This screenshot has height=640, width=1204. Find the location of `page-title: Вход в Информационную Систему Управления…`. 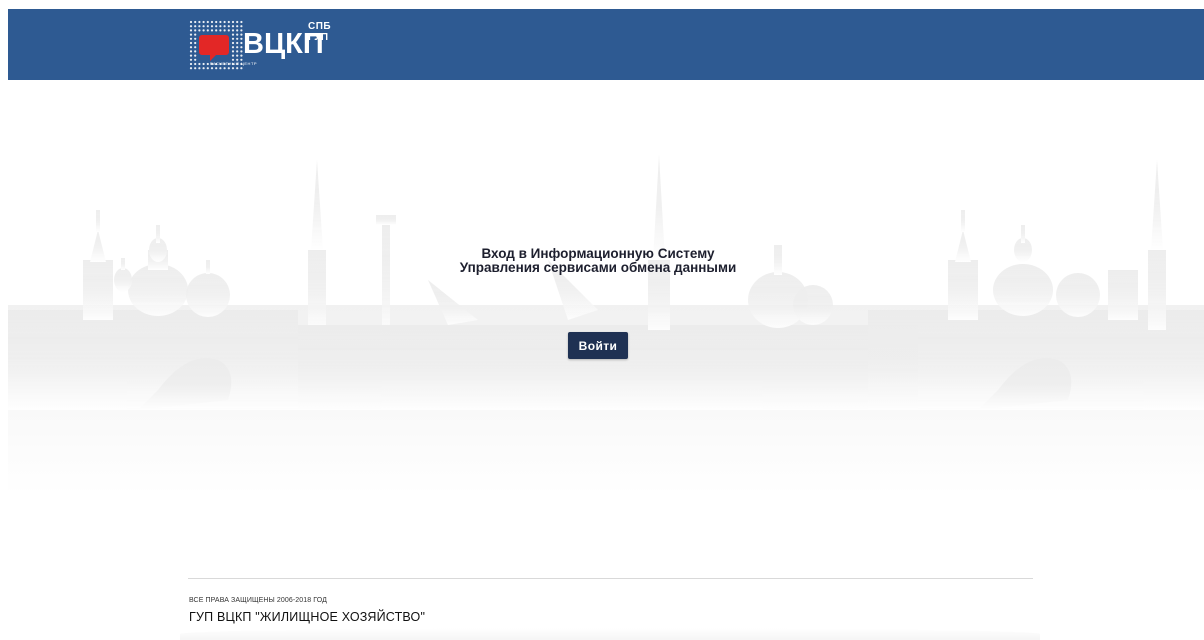

page-title: Вход в Информационную Систему Управления… is located at coordinates (598, 261).